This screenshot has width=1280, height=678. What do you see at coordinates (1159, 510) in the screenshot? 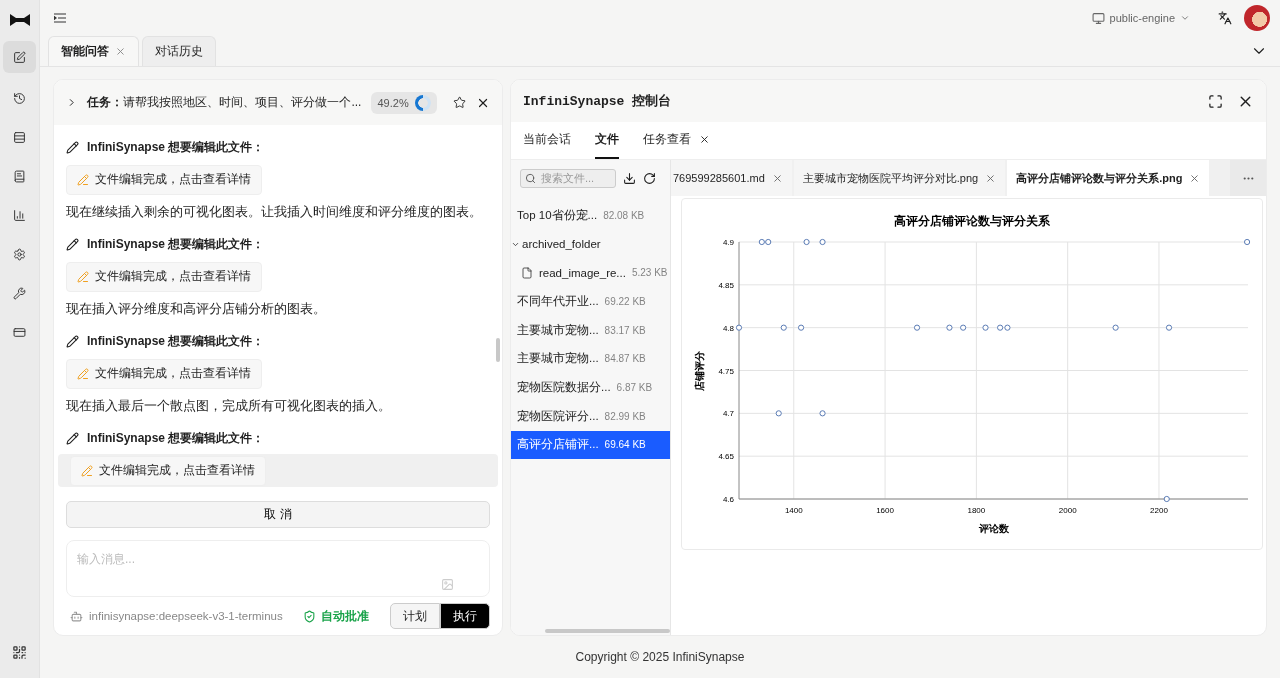
I see `x-tick-label: 2200` at bounding box center [1159, 510].